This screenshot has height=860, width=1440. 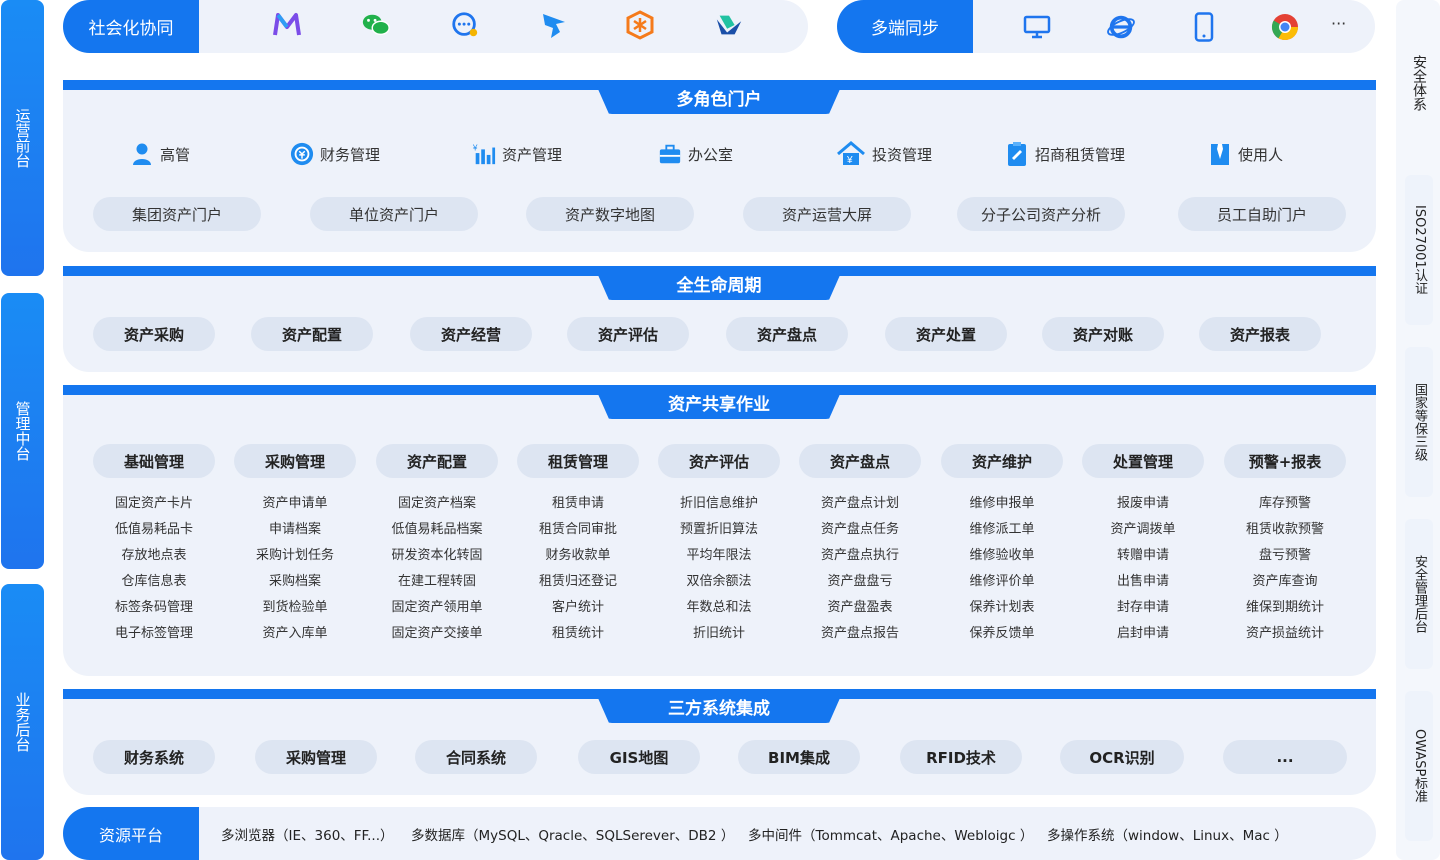 I want to click on mobile-phone-icon, so click(x=1204, y=27).